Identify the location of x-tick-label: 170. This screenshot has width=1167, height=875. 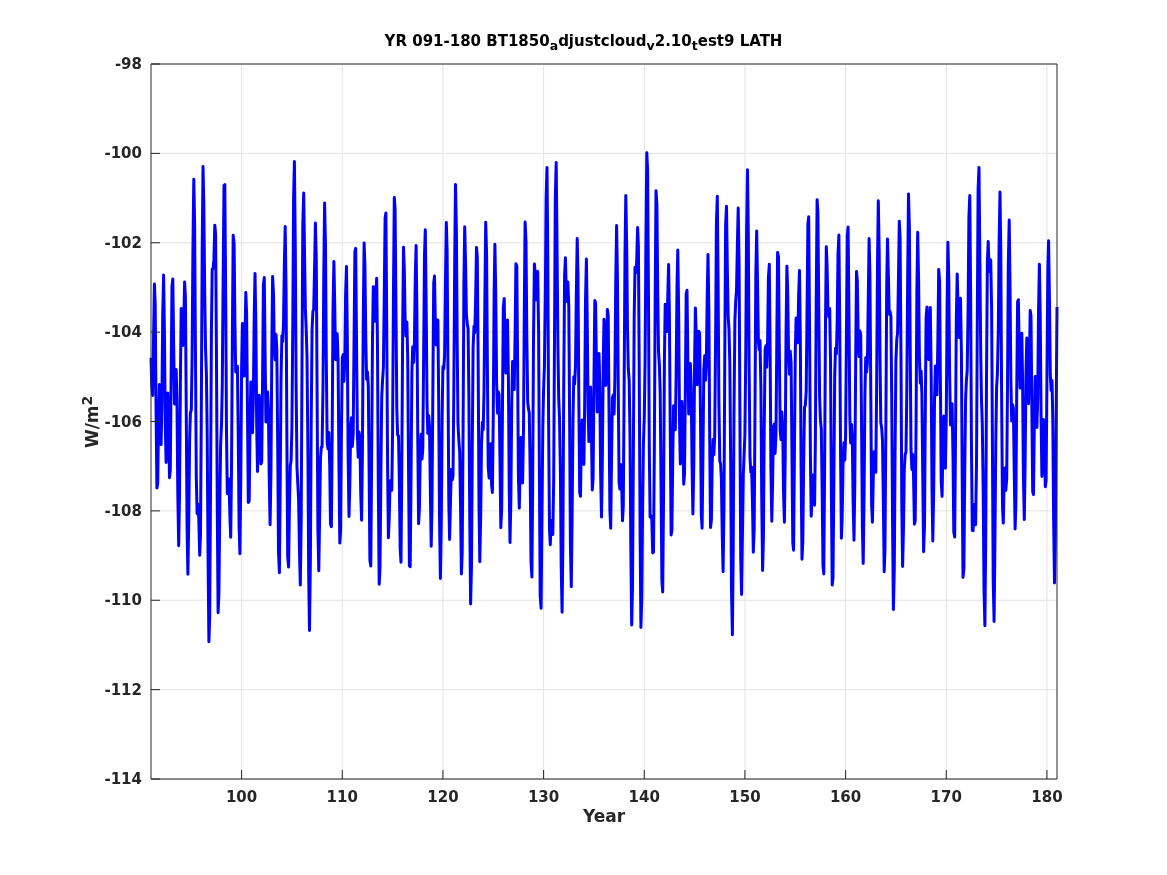
(946, 797).